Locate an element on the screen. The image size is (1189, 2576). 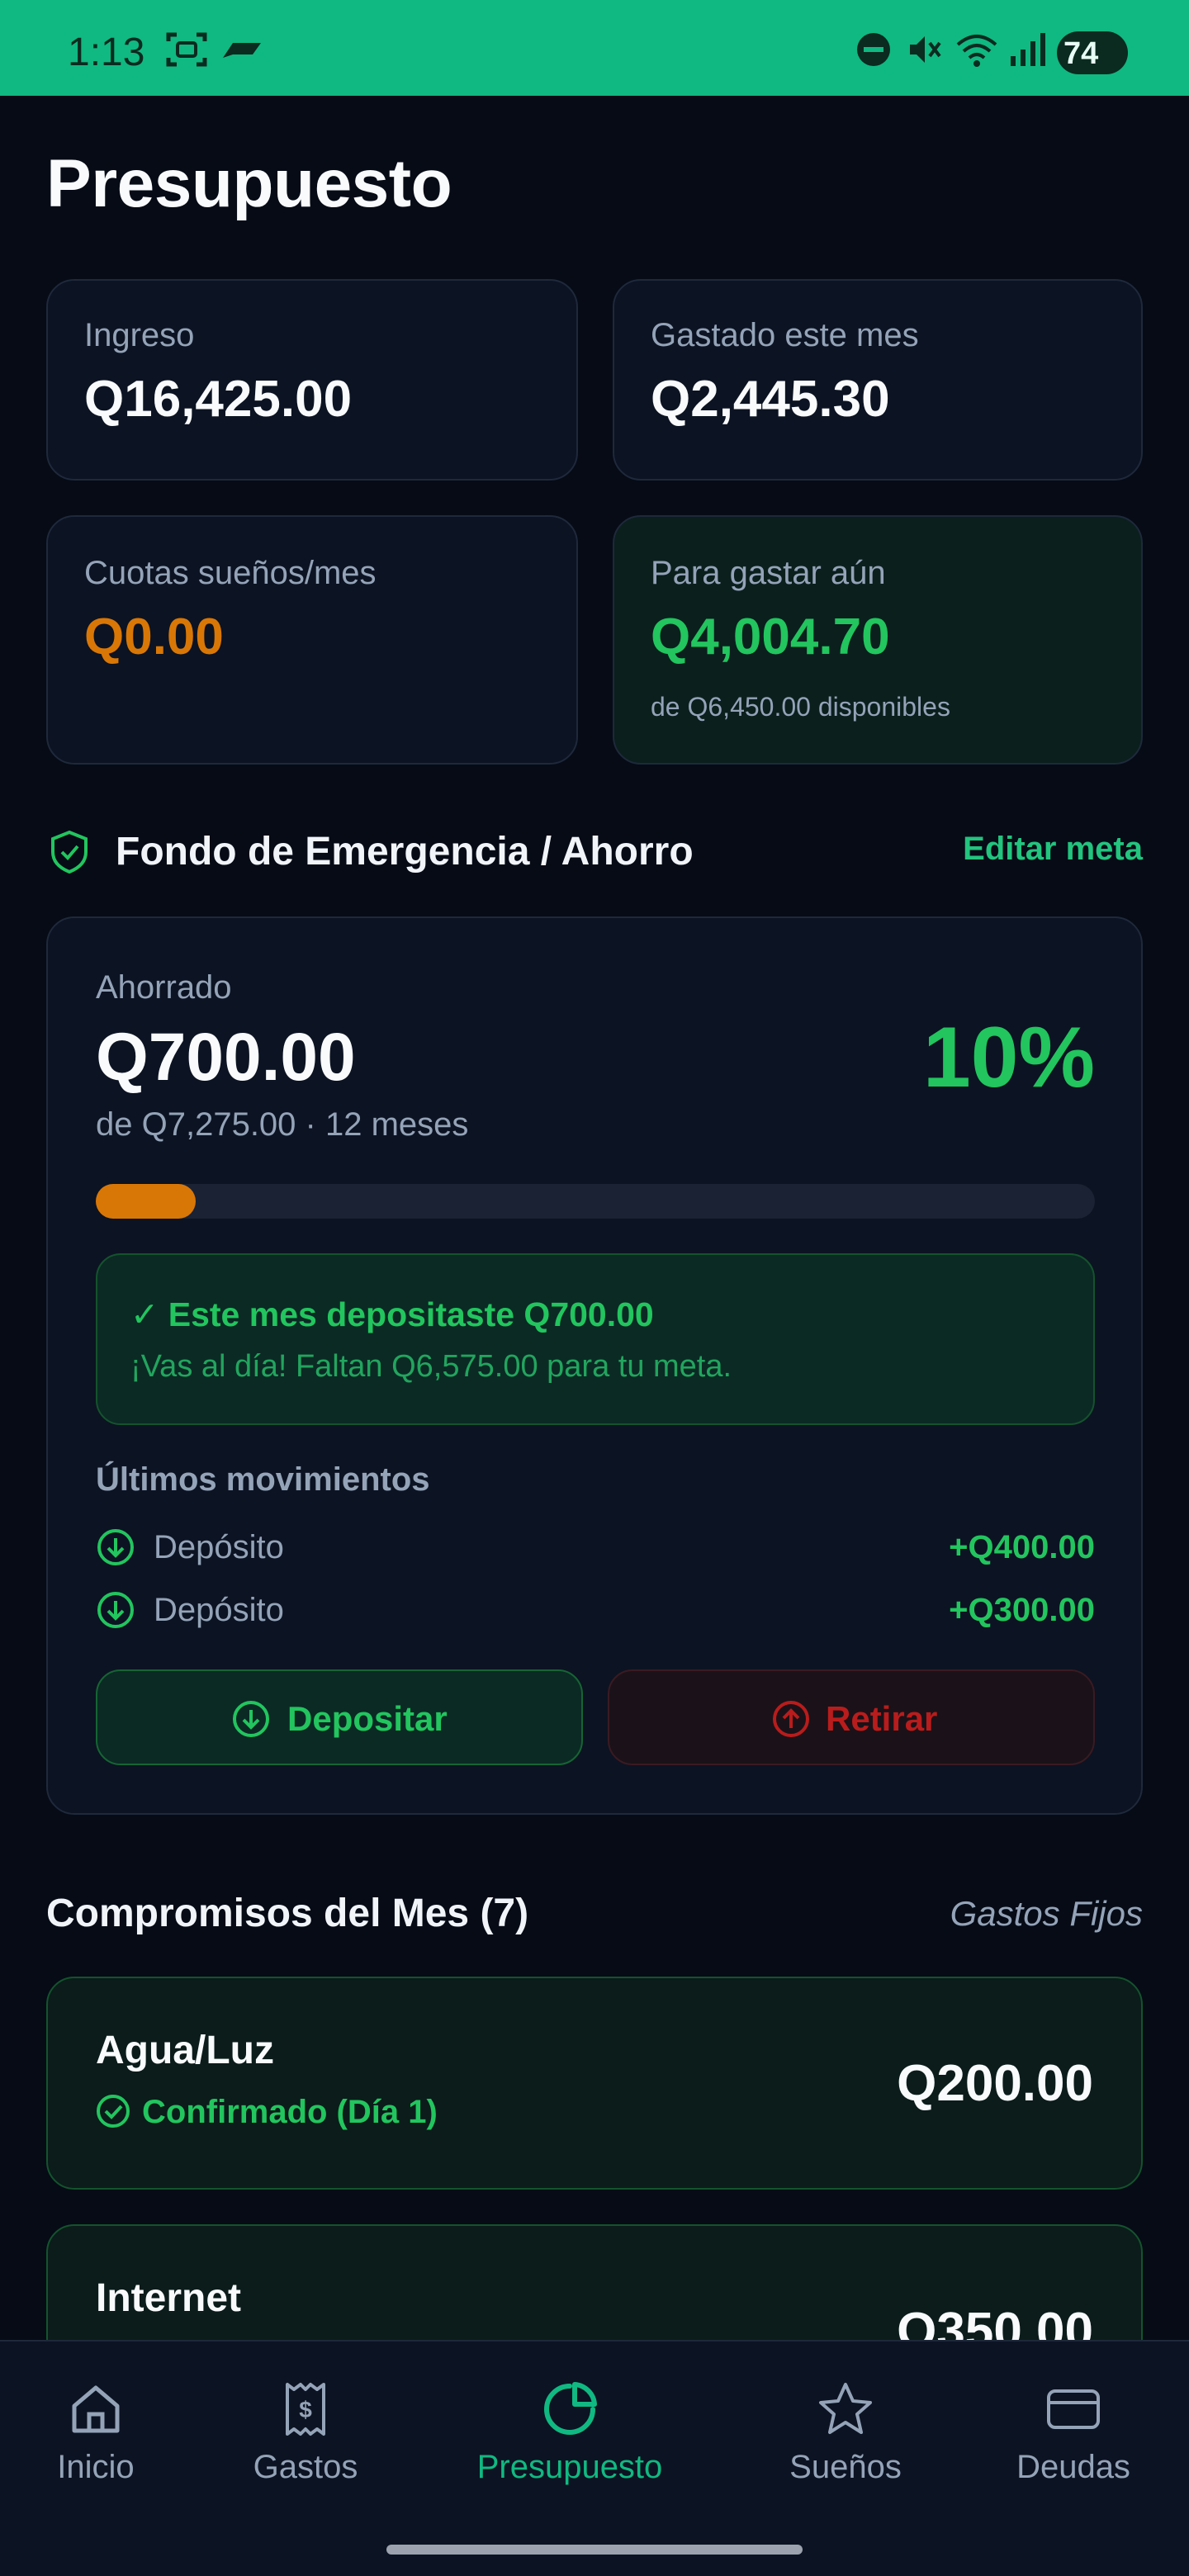
nav-label: Deudas is located at coordinates (1073, 2467).